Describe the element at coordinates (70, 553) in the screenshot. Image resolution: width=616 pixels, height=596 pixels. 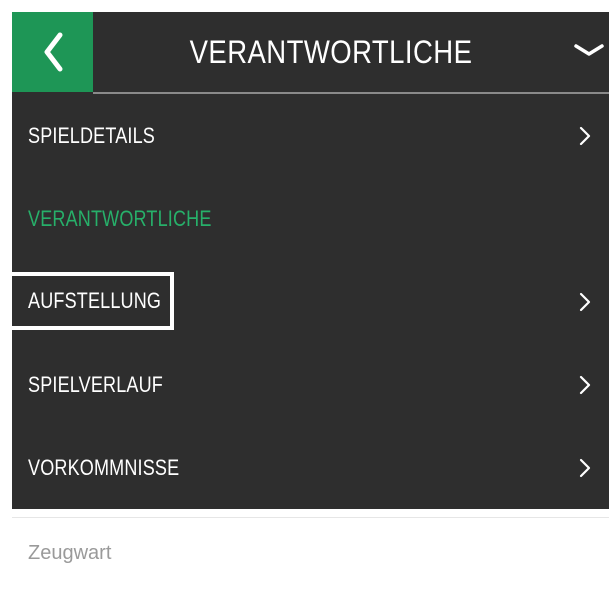
I see `field-label-zeugwart: Zeugwart` at that location.